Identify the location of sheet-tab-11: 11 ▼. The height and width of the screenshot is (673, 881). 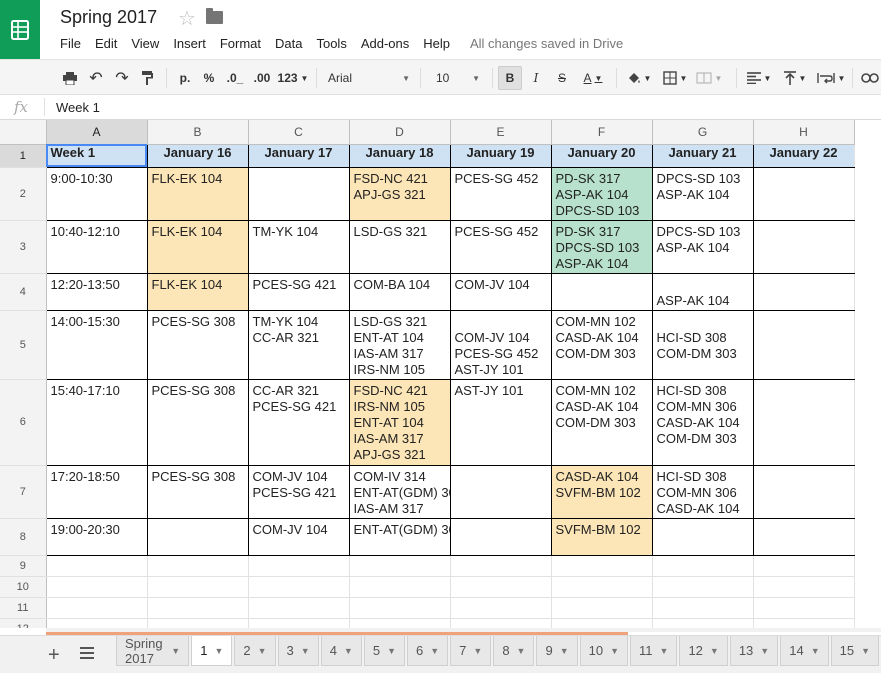
(654, 651).